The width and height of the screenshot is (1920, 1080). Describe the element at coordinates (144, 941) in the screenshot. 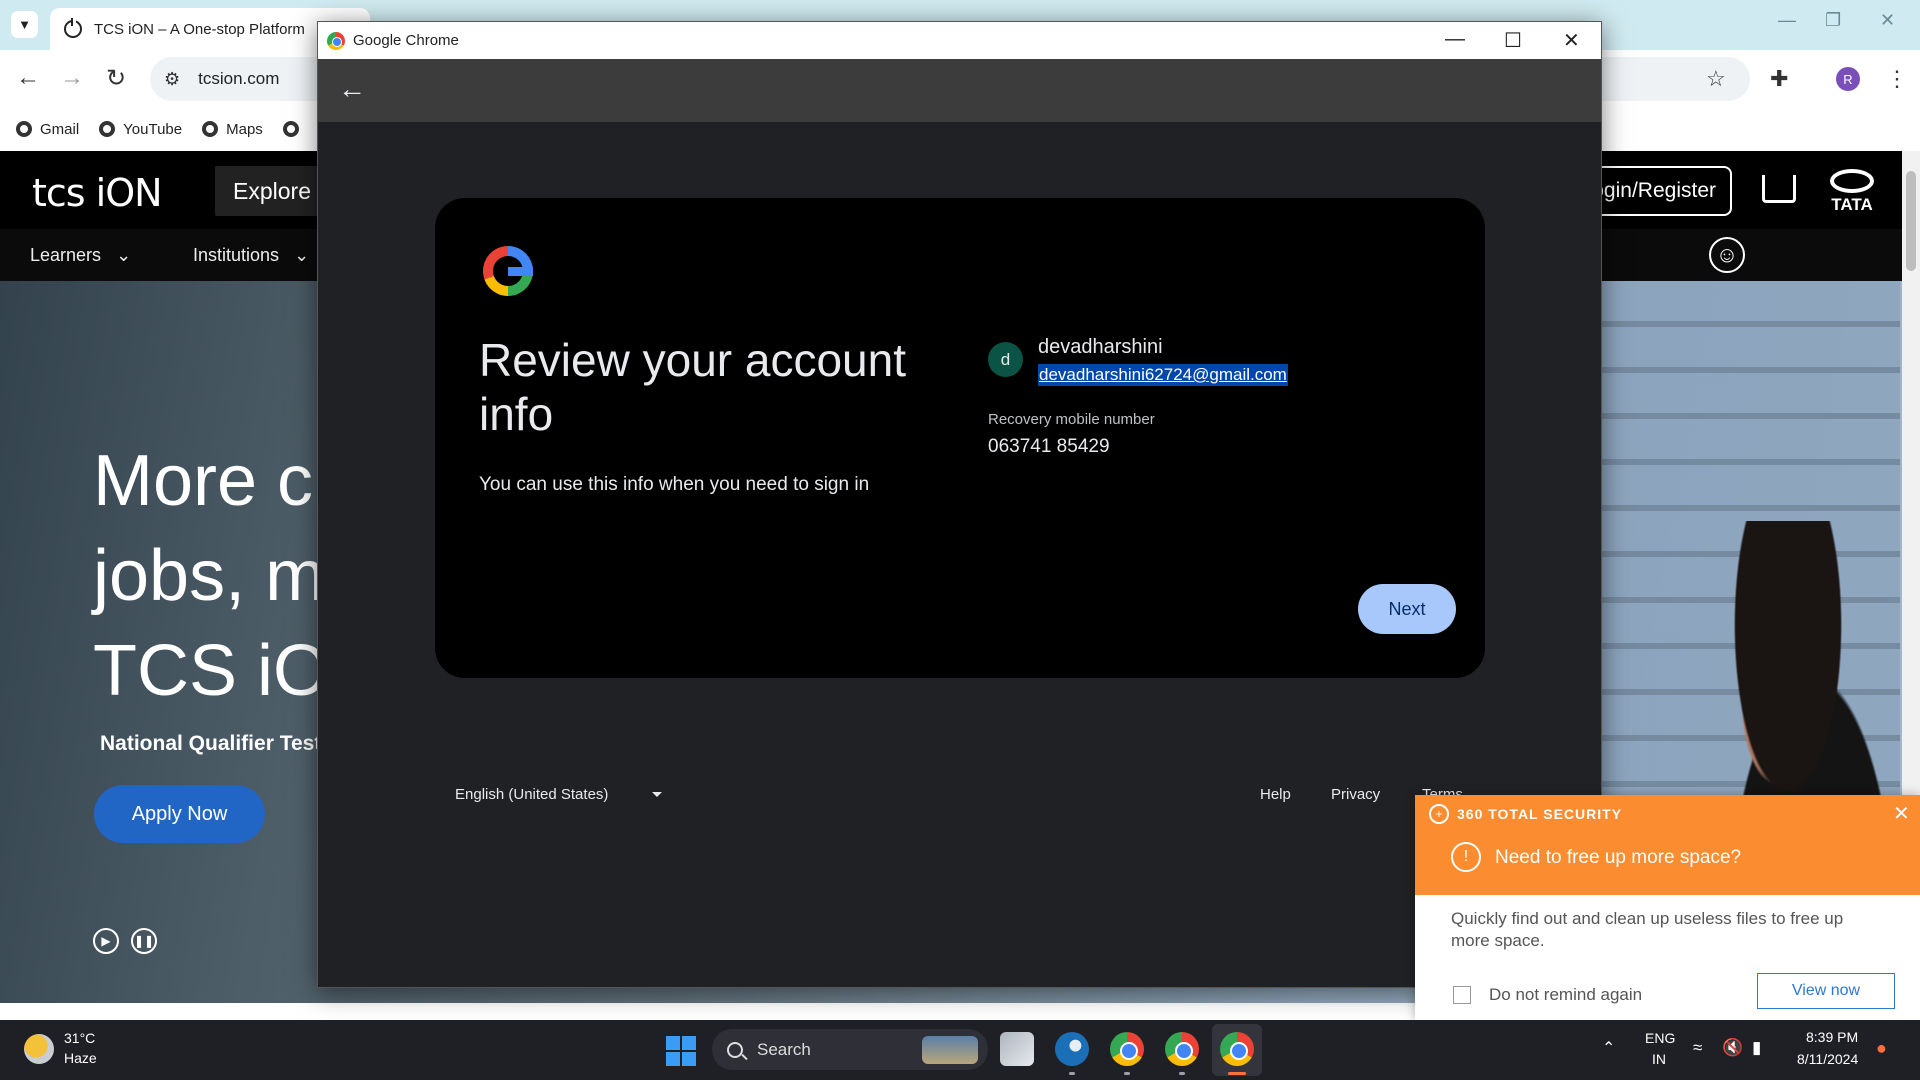

I see `pause-icon: ❚❚` at that location.